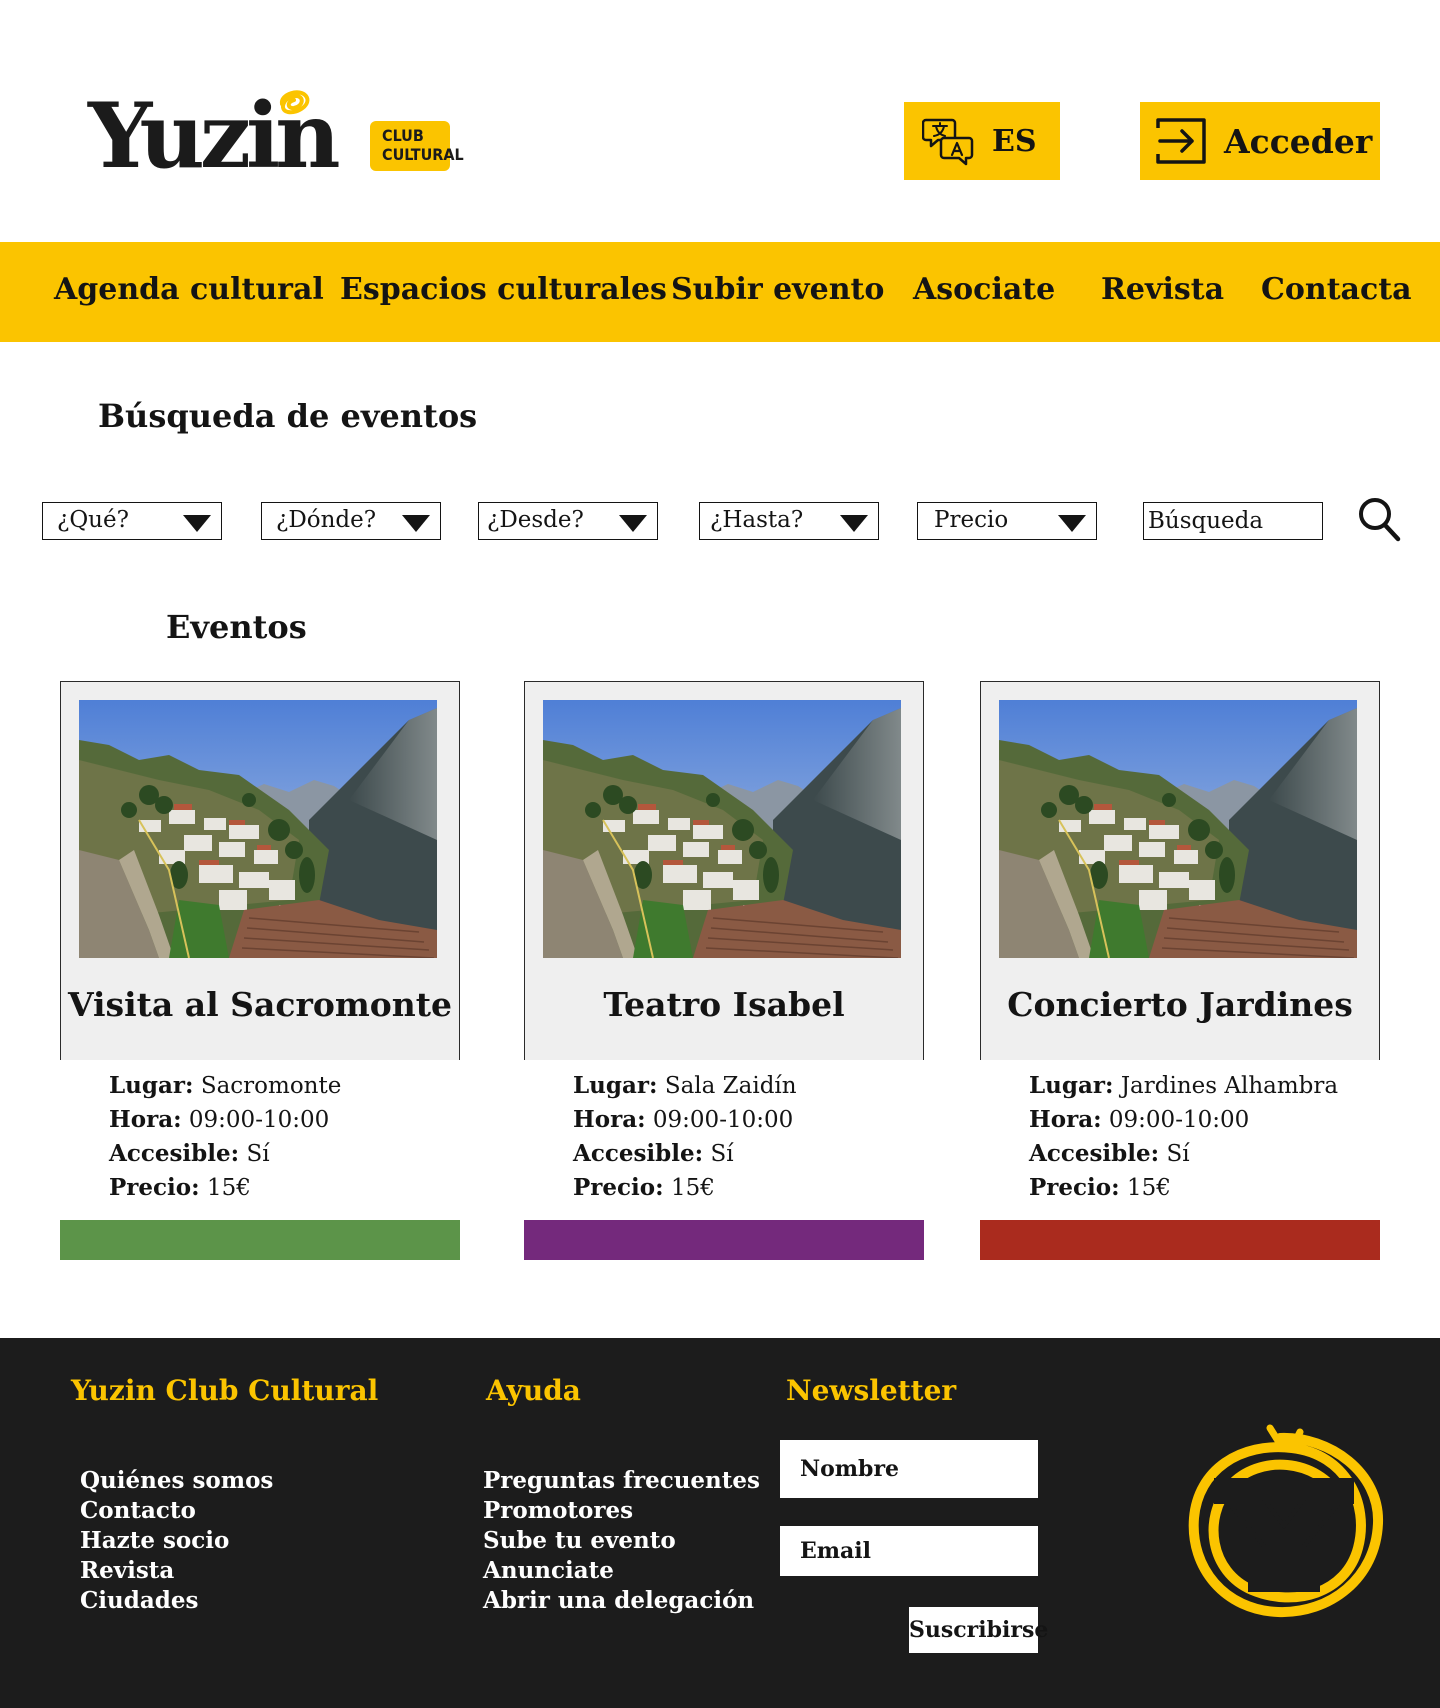  I want to click on event-card: Teatro Isabel, so click(724, 870).